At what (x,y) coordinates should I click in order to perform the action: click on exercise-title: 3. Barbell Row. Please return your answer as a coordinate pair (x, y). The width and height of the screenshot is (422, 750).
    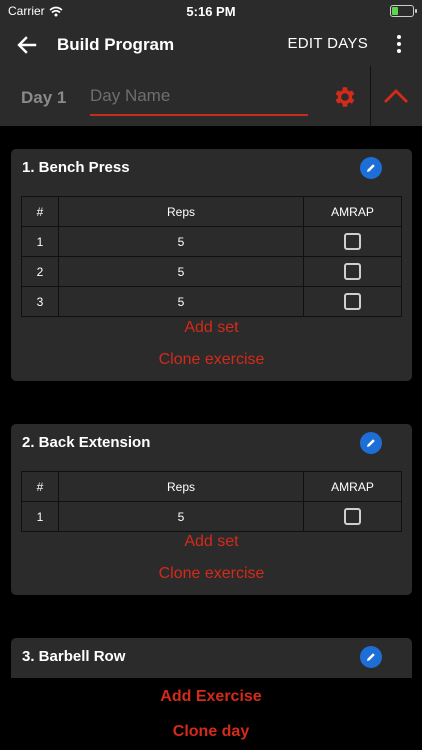
    Looking at the image, I should click on (74, 656).